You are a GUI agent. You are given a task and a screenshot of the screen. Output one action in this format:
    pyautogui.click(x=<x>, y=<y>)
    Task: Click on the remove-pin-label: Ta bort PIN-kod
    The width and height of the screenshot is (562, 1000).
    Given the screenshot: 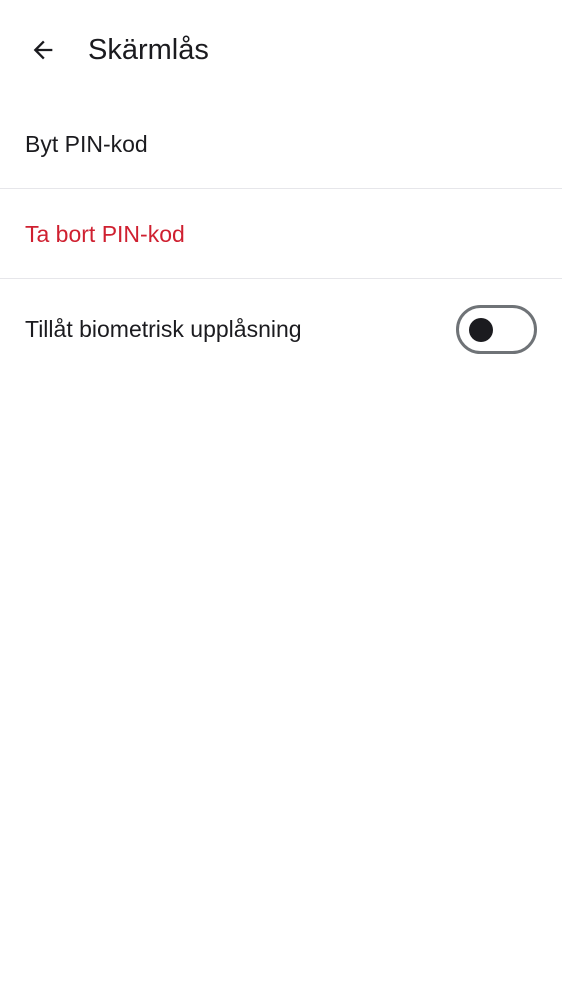 What is the action you would take?
    pyautogui.click(x=105, y=233)
    